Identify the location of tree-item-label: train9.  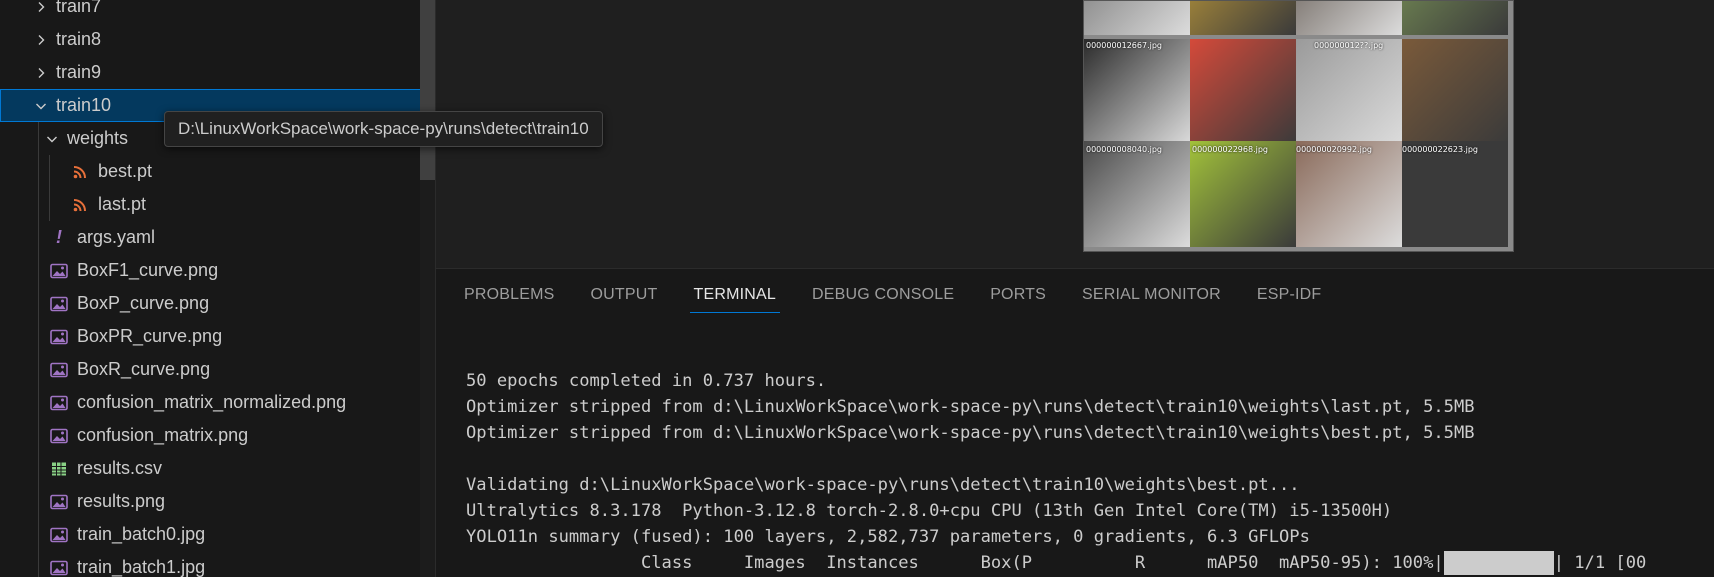
(79, 72).